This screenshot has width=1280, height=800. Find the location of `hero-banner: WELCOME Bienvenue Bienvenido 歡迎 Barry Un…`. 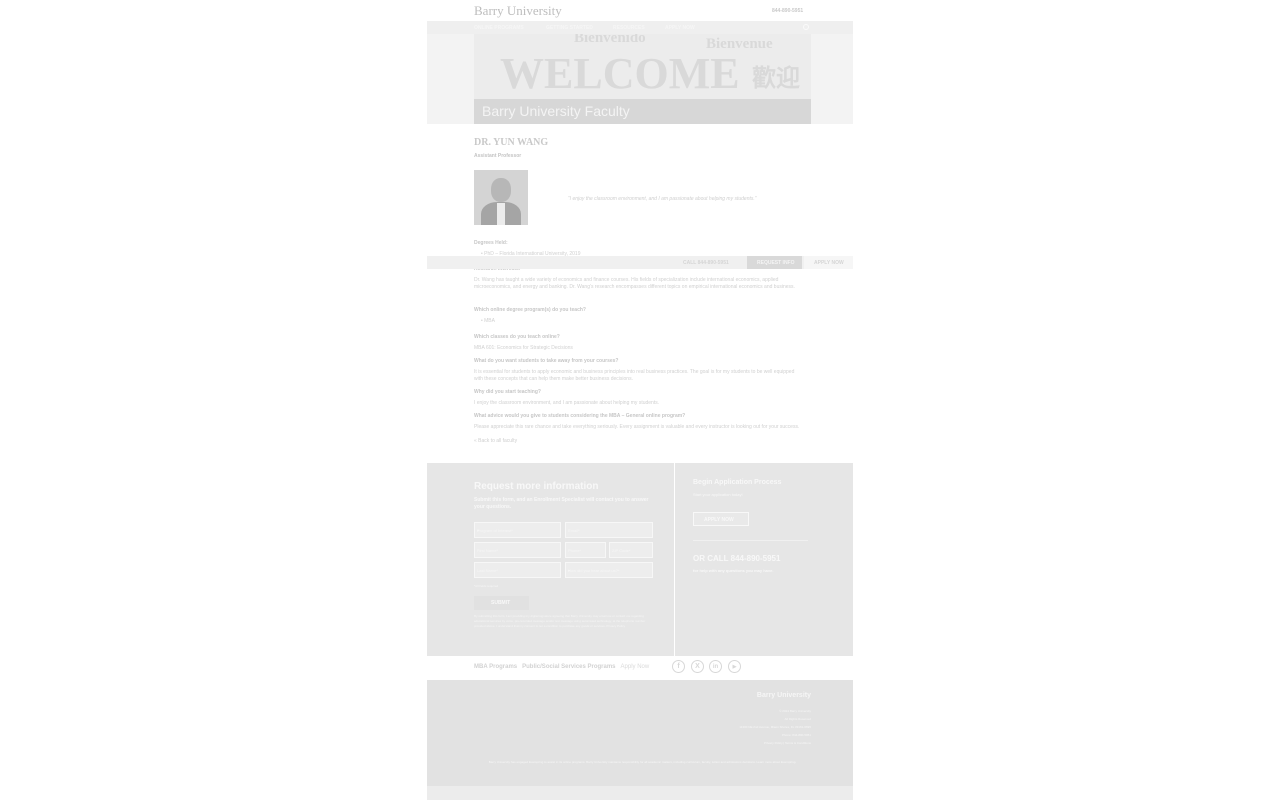

hero-banner: WELCOME Bienvenue Bienvenido 歡迎 Barry Un… is located at coordinates (640, 79).